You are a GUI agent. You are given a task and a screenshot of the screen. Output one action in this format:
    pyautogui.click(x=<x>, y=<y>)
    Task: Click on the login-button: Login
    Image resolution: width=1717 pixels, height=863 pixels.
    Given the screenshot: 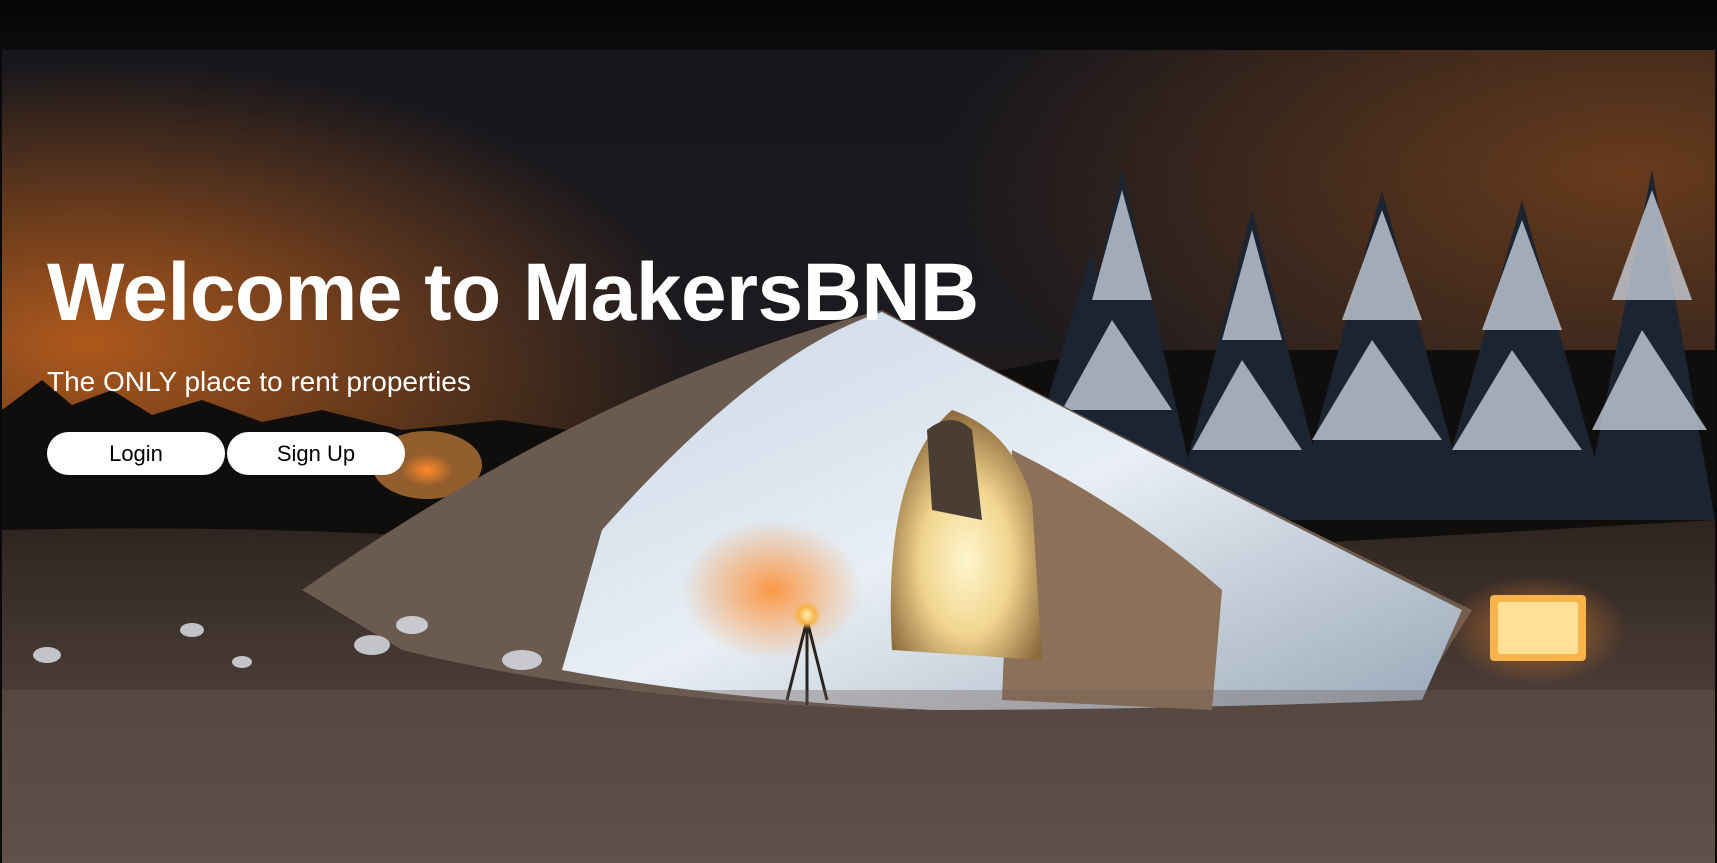 What is the action you would take?
    pyautogui.click(x=136, y=453)
    